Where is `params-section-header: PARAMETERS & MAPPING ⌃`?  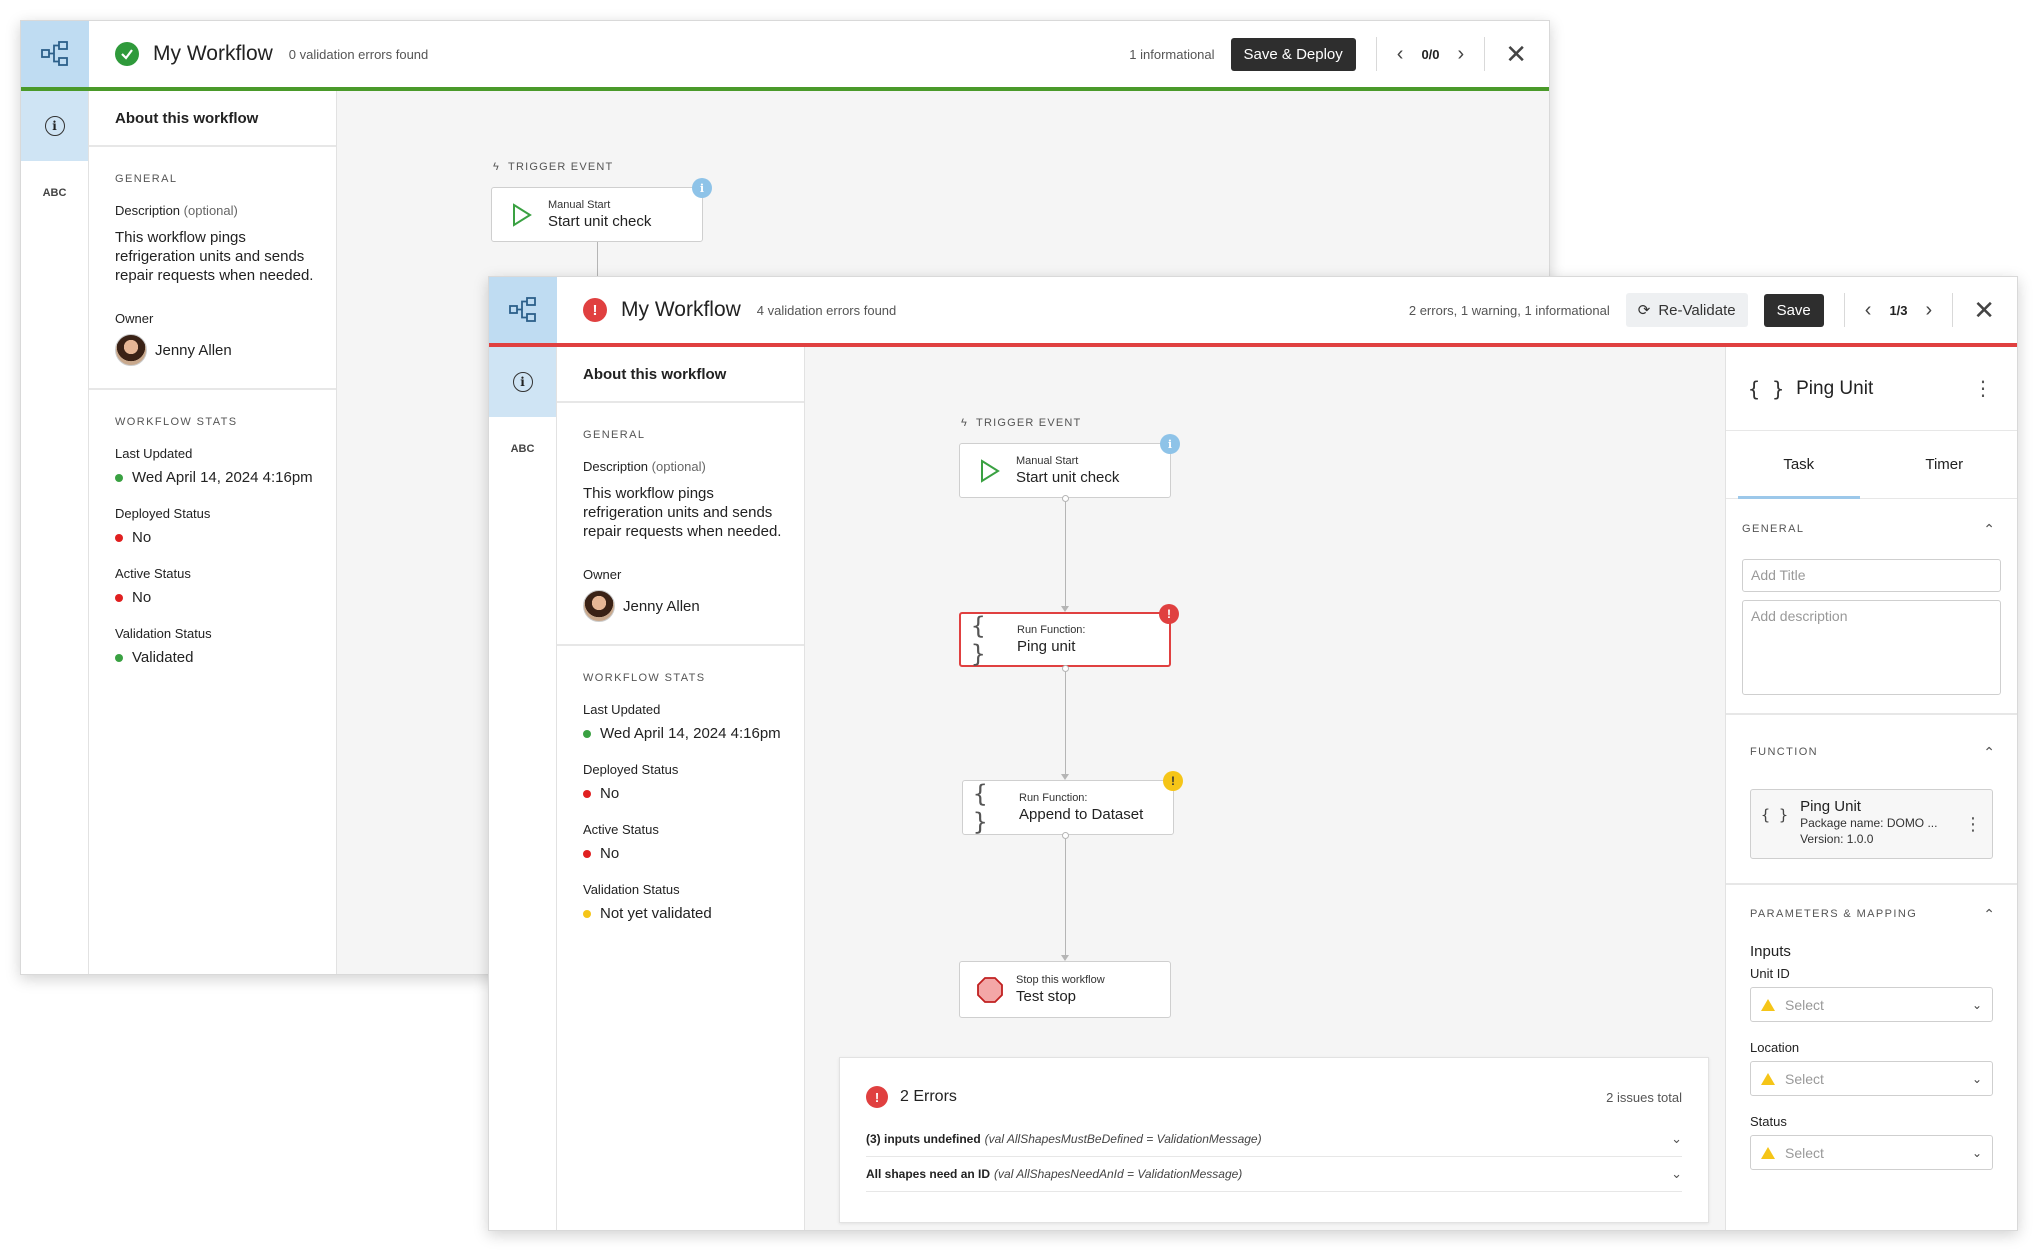
params-section-header: PARAMETERS & MAPPING ⌃ is located at coordinates (1871, 914).